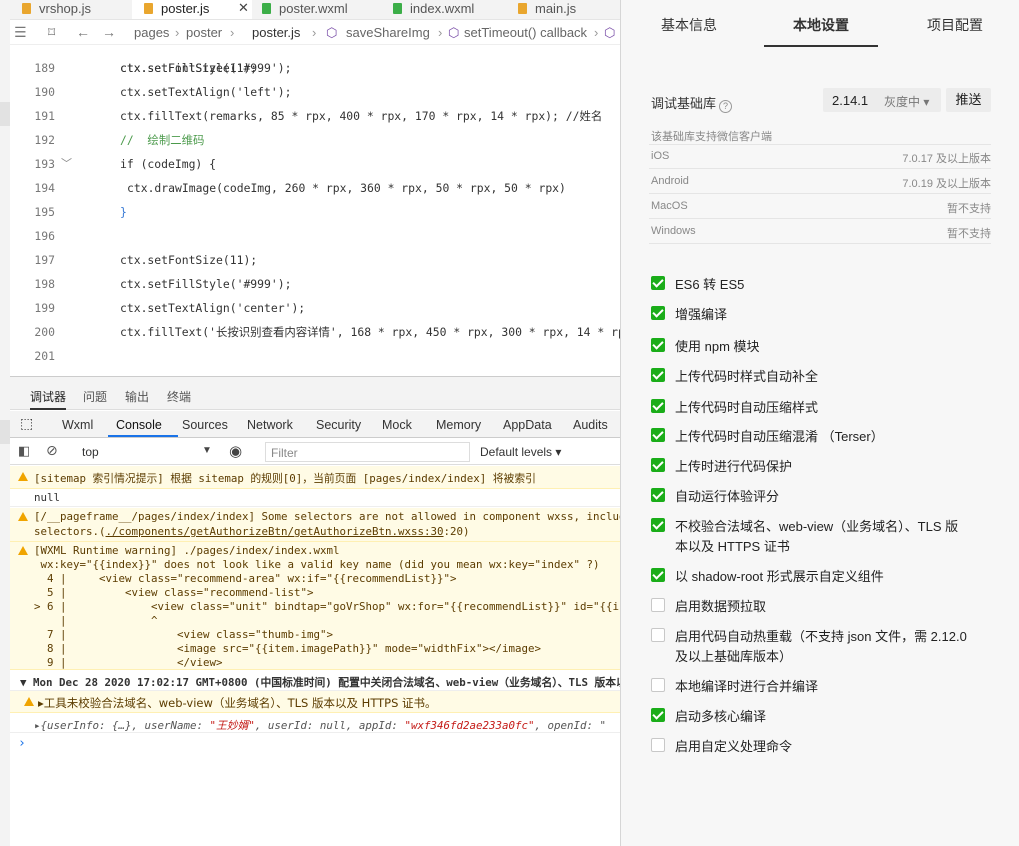 Image resolution: width=1019 pixels, height=846 pixels. Describe the element at coordinates (243, 8) in the screenshot. I see `close-tab-icon: ✕` at that location.